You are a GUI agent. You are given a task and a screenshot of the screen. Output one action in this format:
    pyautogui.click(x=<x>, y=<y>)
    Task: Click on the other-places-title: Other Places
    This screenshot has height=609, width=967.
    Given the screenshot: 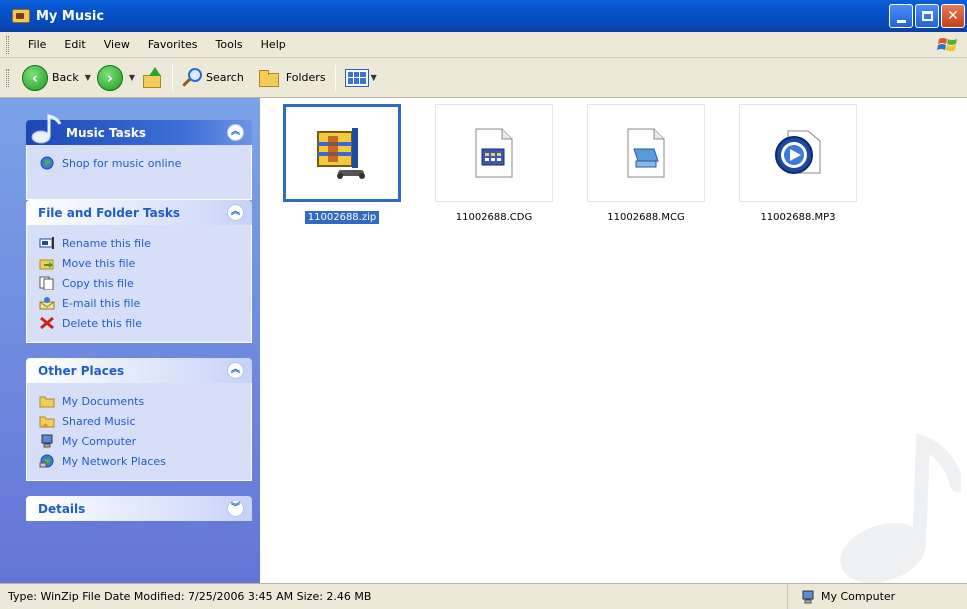 What is the action you would take?
    pyautogui.click(x=81, y=370)
    